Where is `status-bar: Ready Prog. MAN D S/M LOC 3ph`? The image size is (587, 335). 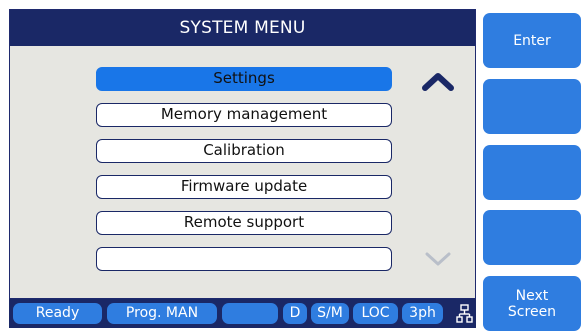
status-bar: Ready Prog. MAN D S/M LOC 3ph is located at coordinates (242, 313).